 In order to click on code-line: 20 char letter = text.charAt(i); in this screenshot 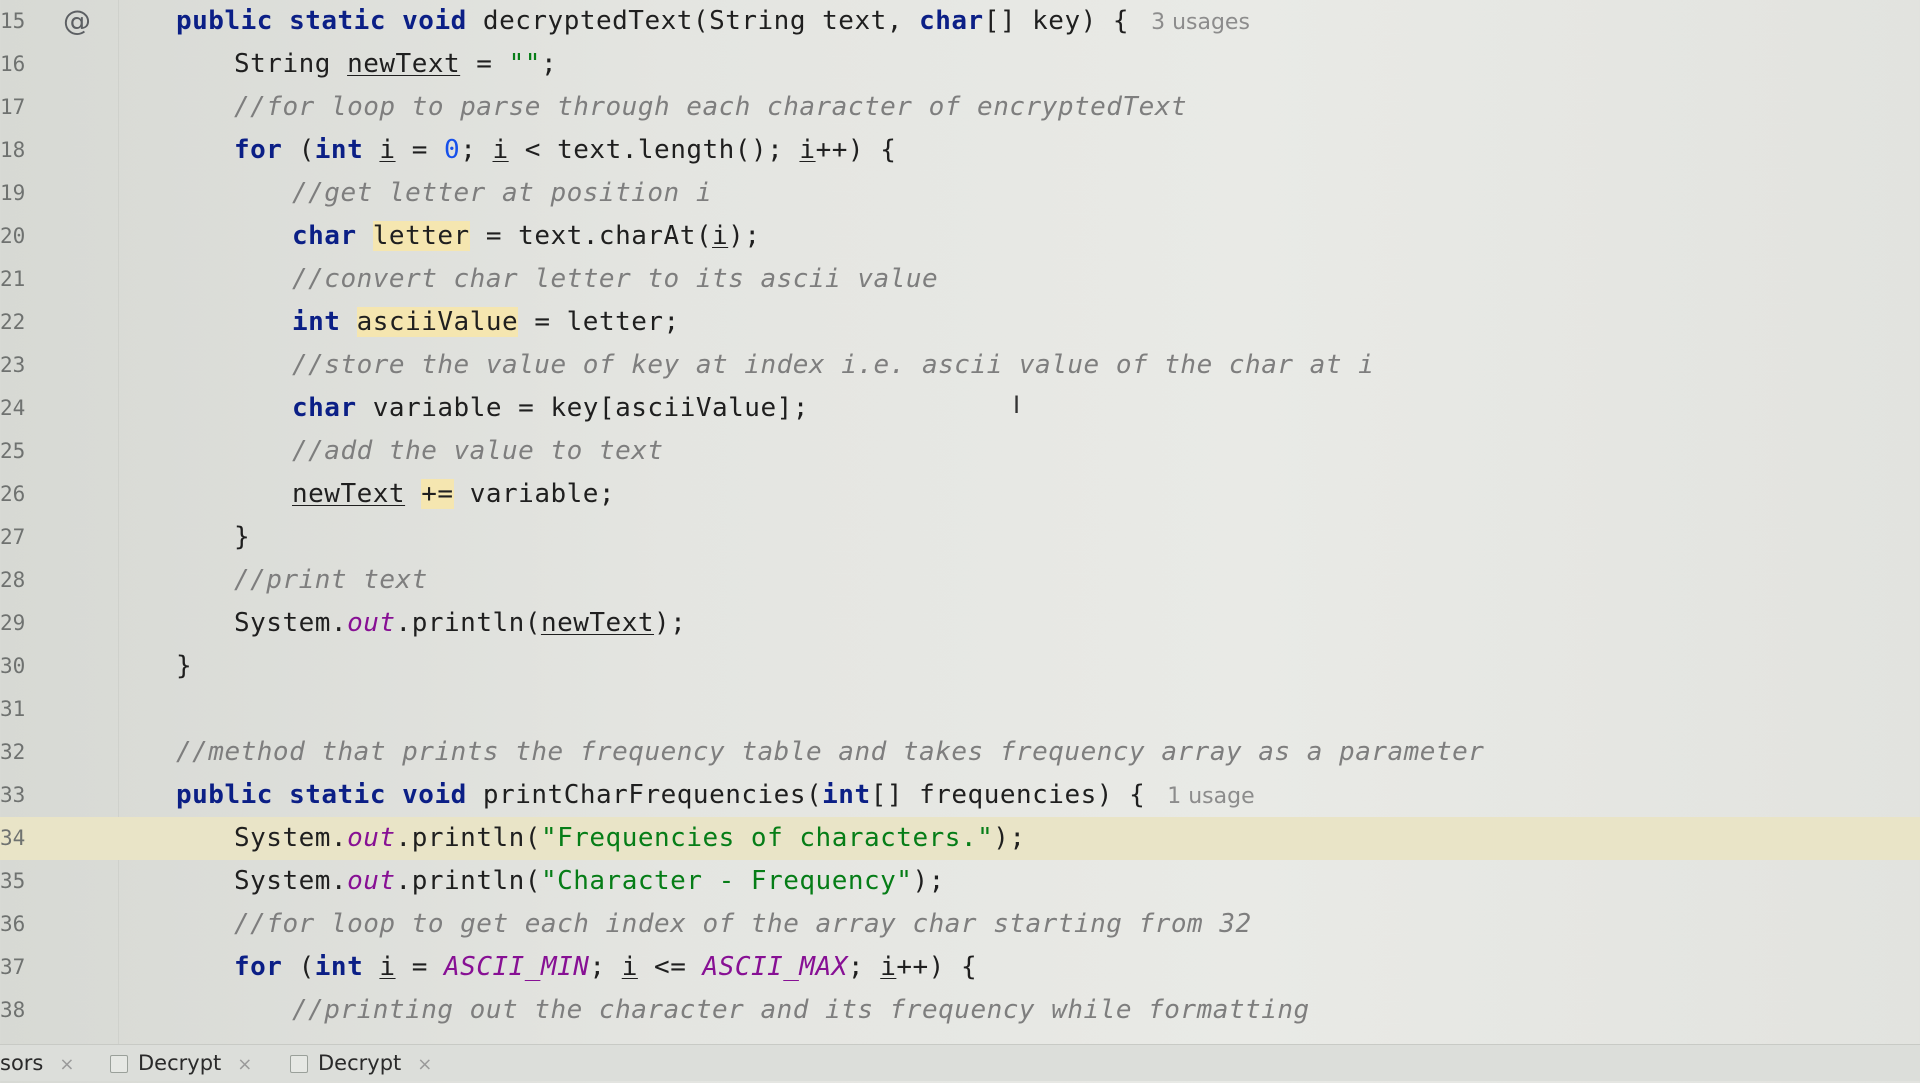, I will do `click(960, 236)`.